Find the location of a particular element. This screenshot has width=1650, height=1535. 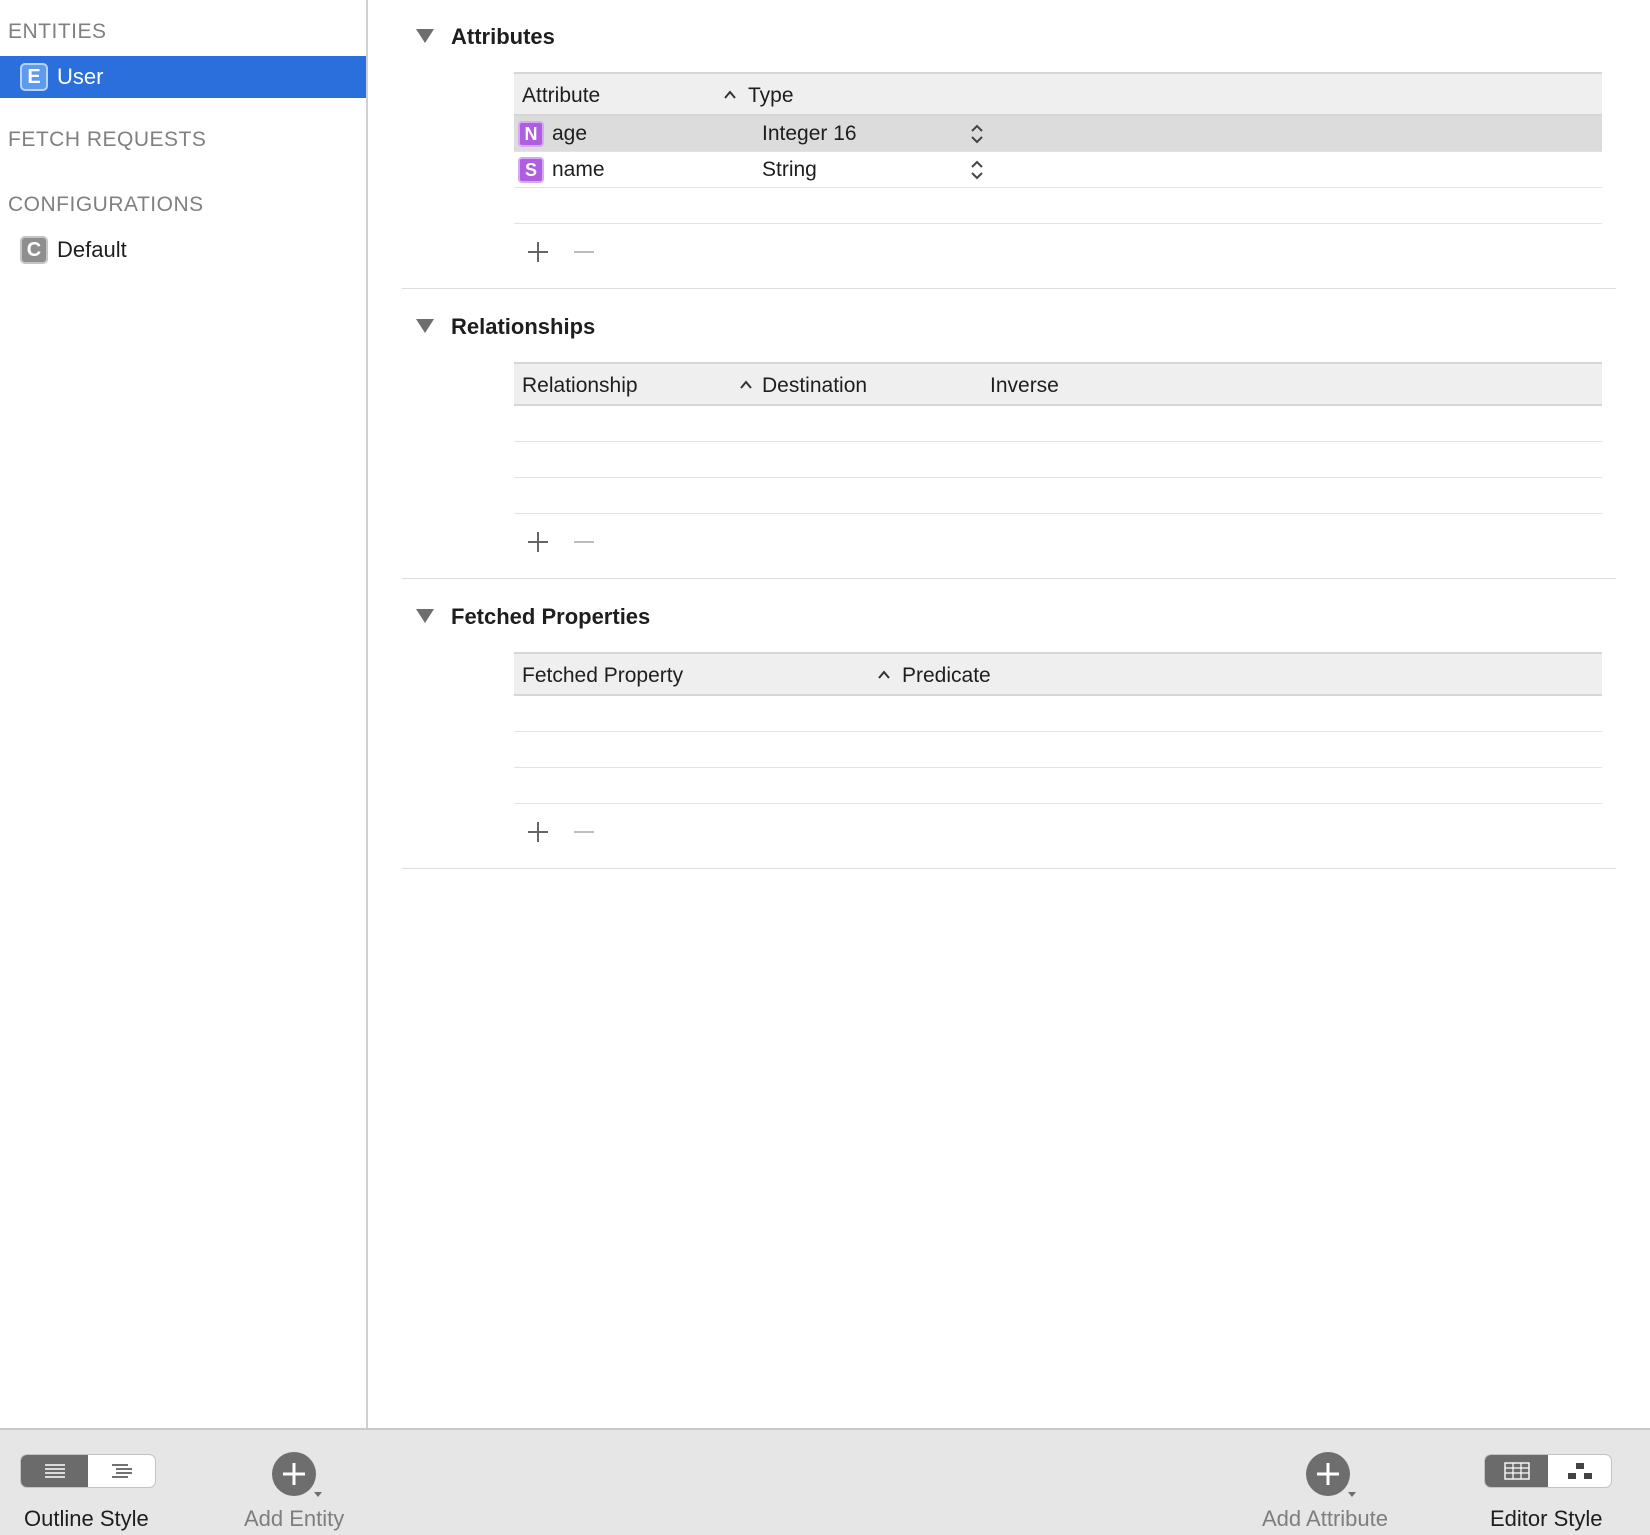

graph-editor-style-button is located at coordinates (1579, 1471).